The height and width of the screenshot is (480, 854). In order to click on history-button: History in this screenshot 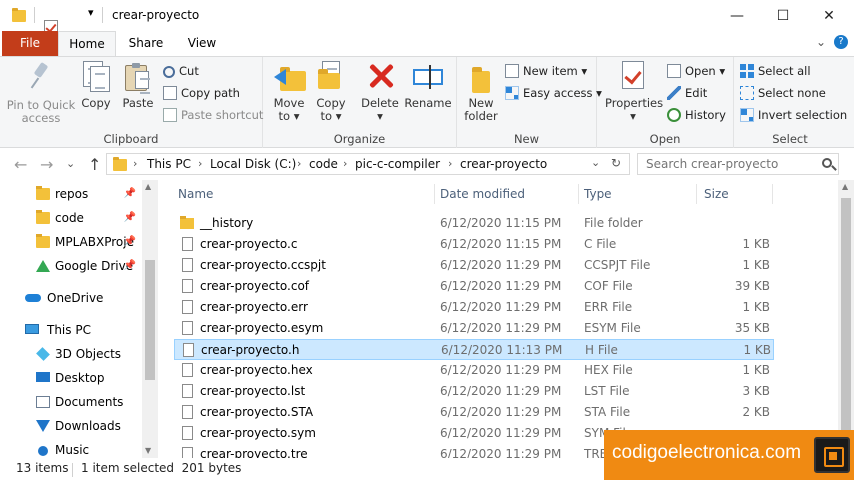, I will do `click(696, 115)`.